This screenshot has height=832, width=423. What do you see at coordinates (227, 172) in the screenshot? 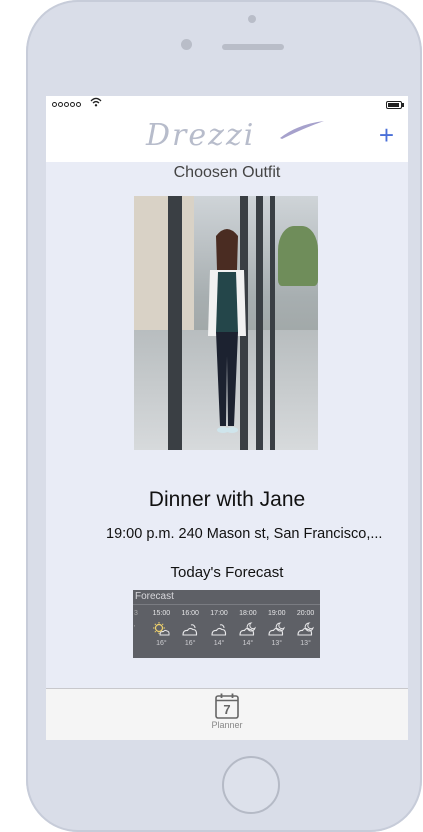
I see `outfit-section-title: Choosen Outfit` at bounding box center [227, 172].